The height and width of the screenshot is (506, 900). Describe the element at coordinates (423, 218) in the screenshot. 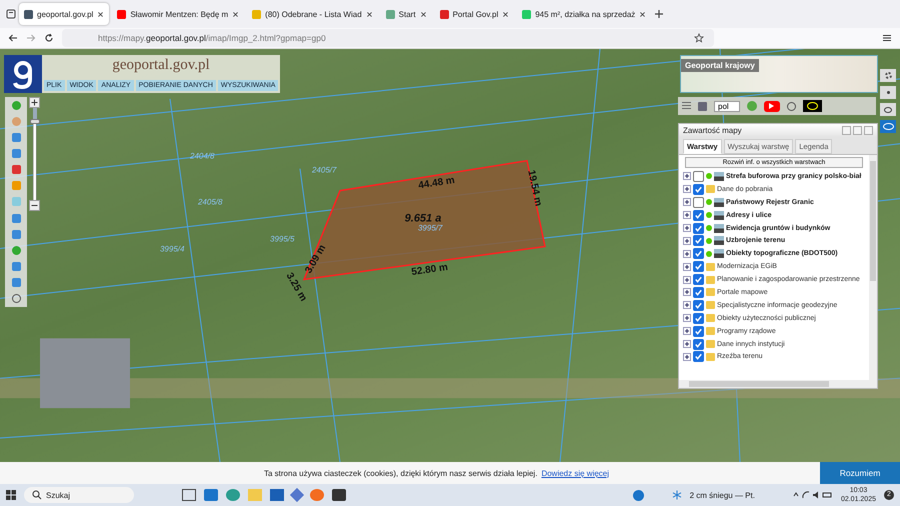

I see `area-label: 9.651 a` at that location.